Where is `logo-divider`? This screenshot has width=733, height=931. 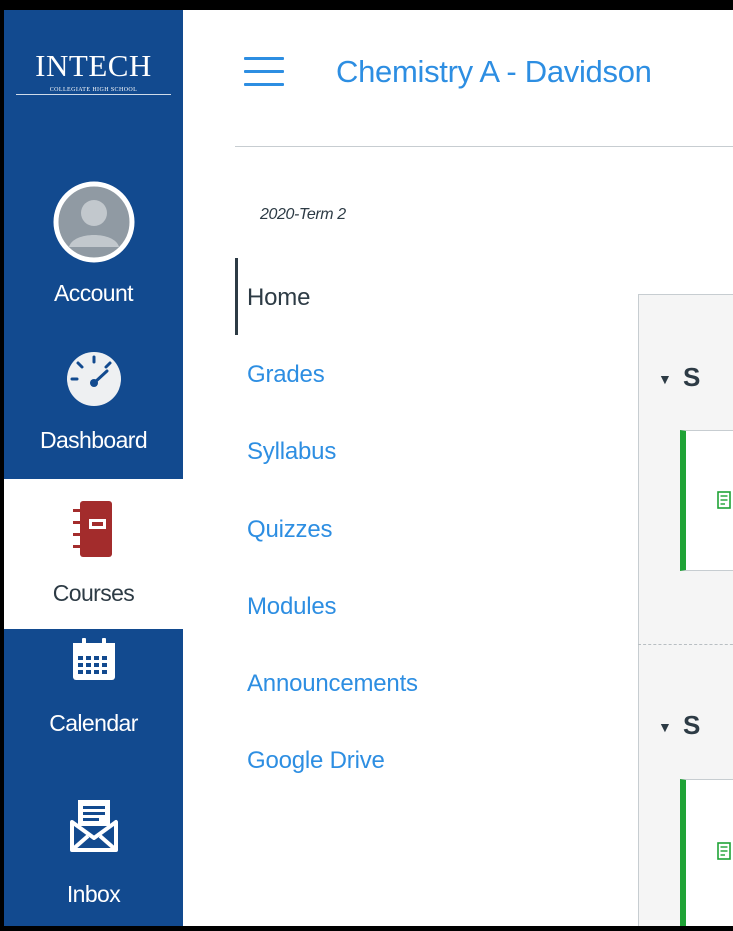
logo-divider is located at coordinates (93, 94).